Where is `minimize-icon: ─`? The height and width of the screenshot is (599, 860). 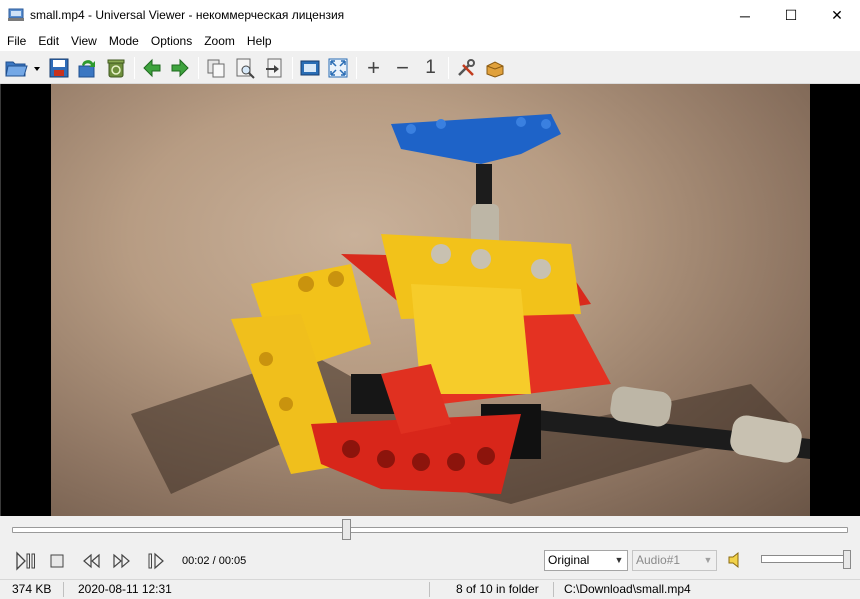
minimize-icon: ─ is located at coordinates (745, 15).